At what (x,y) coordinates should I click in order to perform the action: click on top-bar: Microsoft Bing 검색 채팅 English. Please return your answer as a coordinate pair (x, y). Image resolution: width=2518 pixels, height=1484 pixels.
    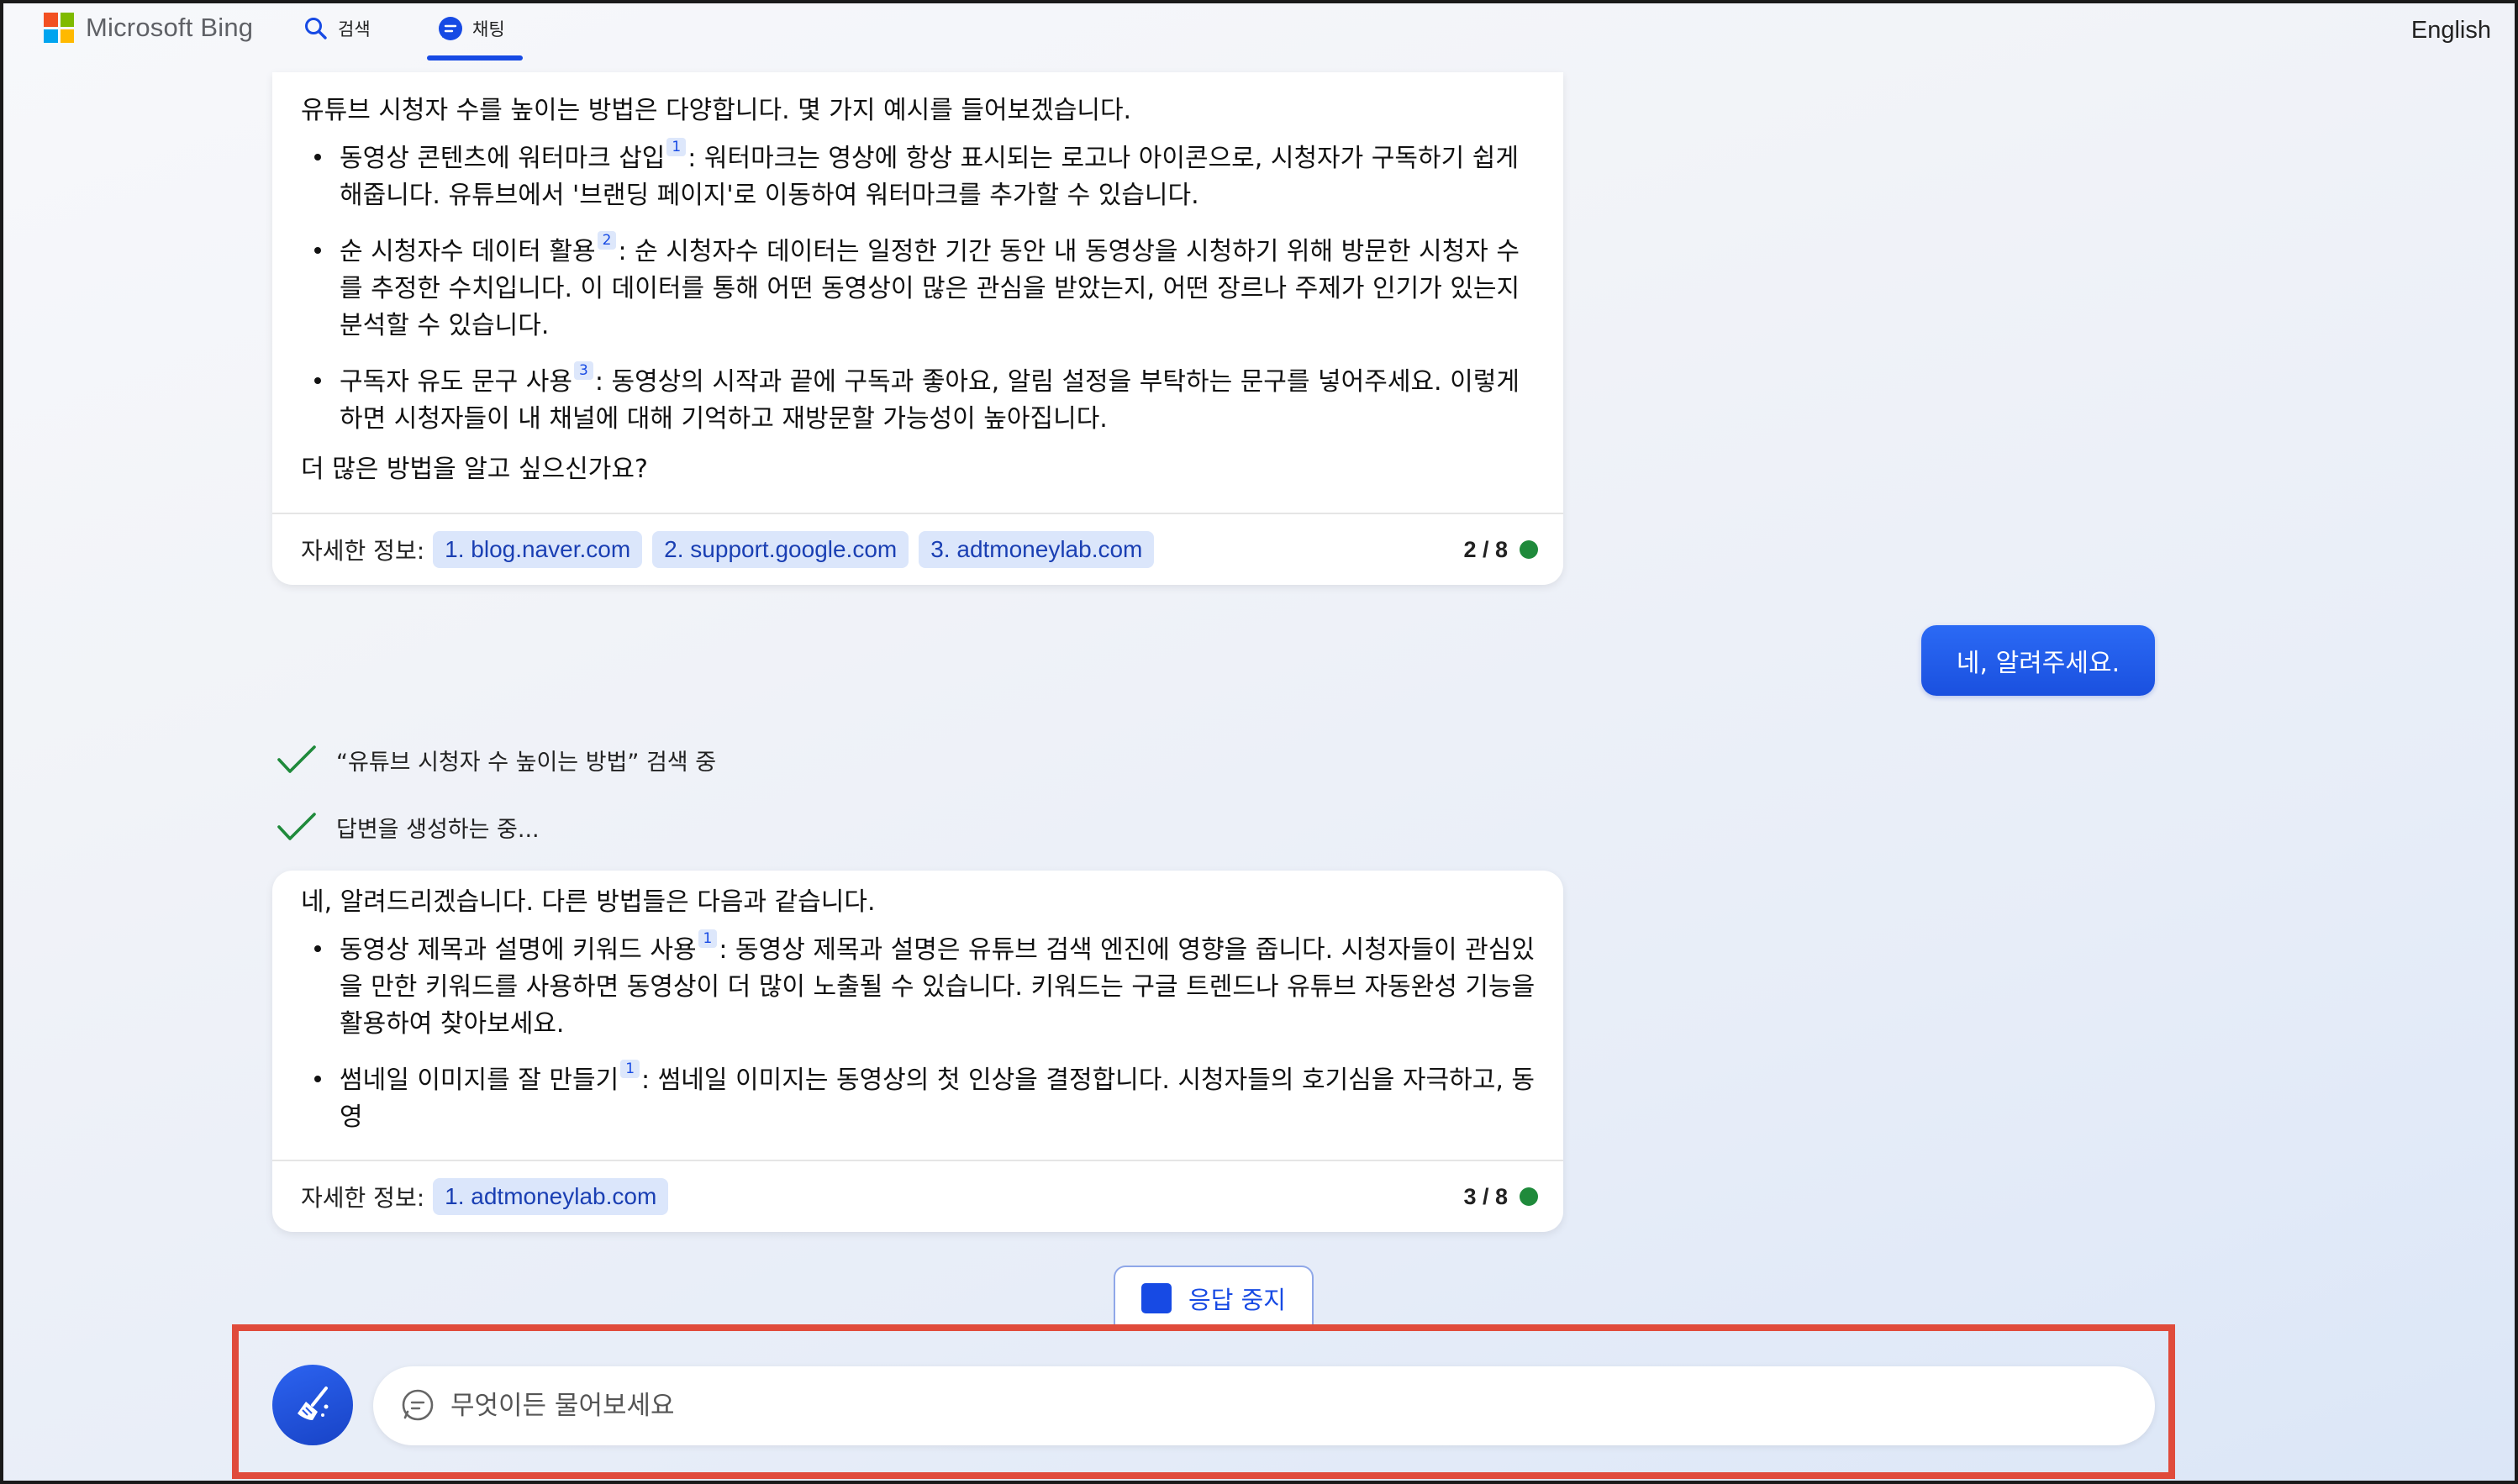
    Looking at the image, I should click on (1259, 32).